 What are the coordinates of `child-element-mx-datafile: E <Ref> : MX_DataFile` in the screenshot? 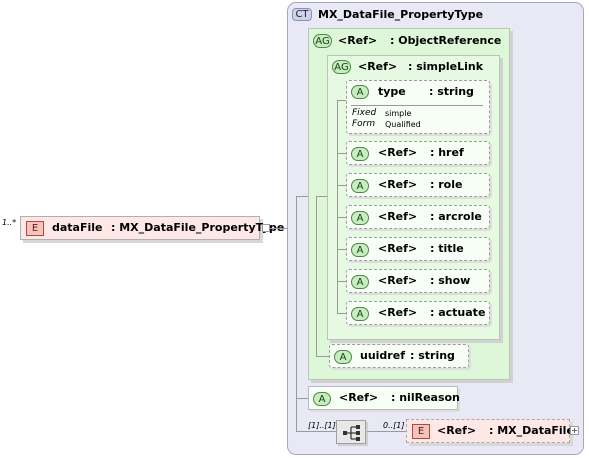 It's located at (490, 431).